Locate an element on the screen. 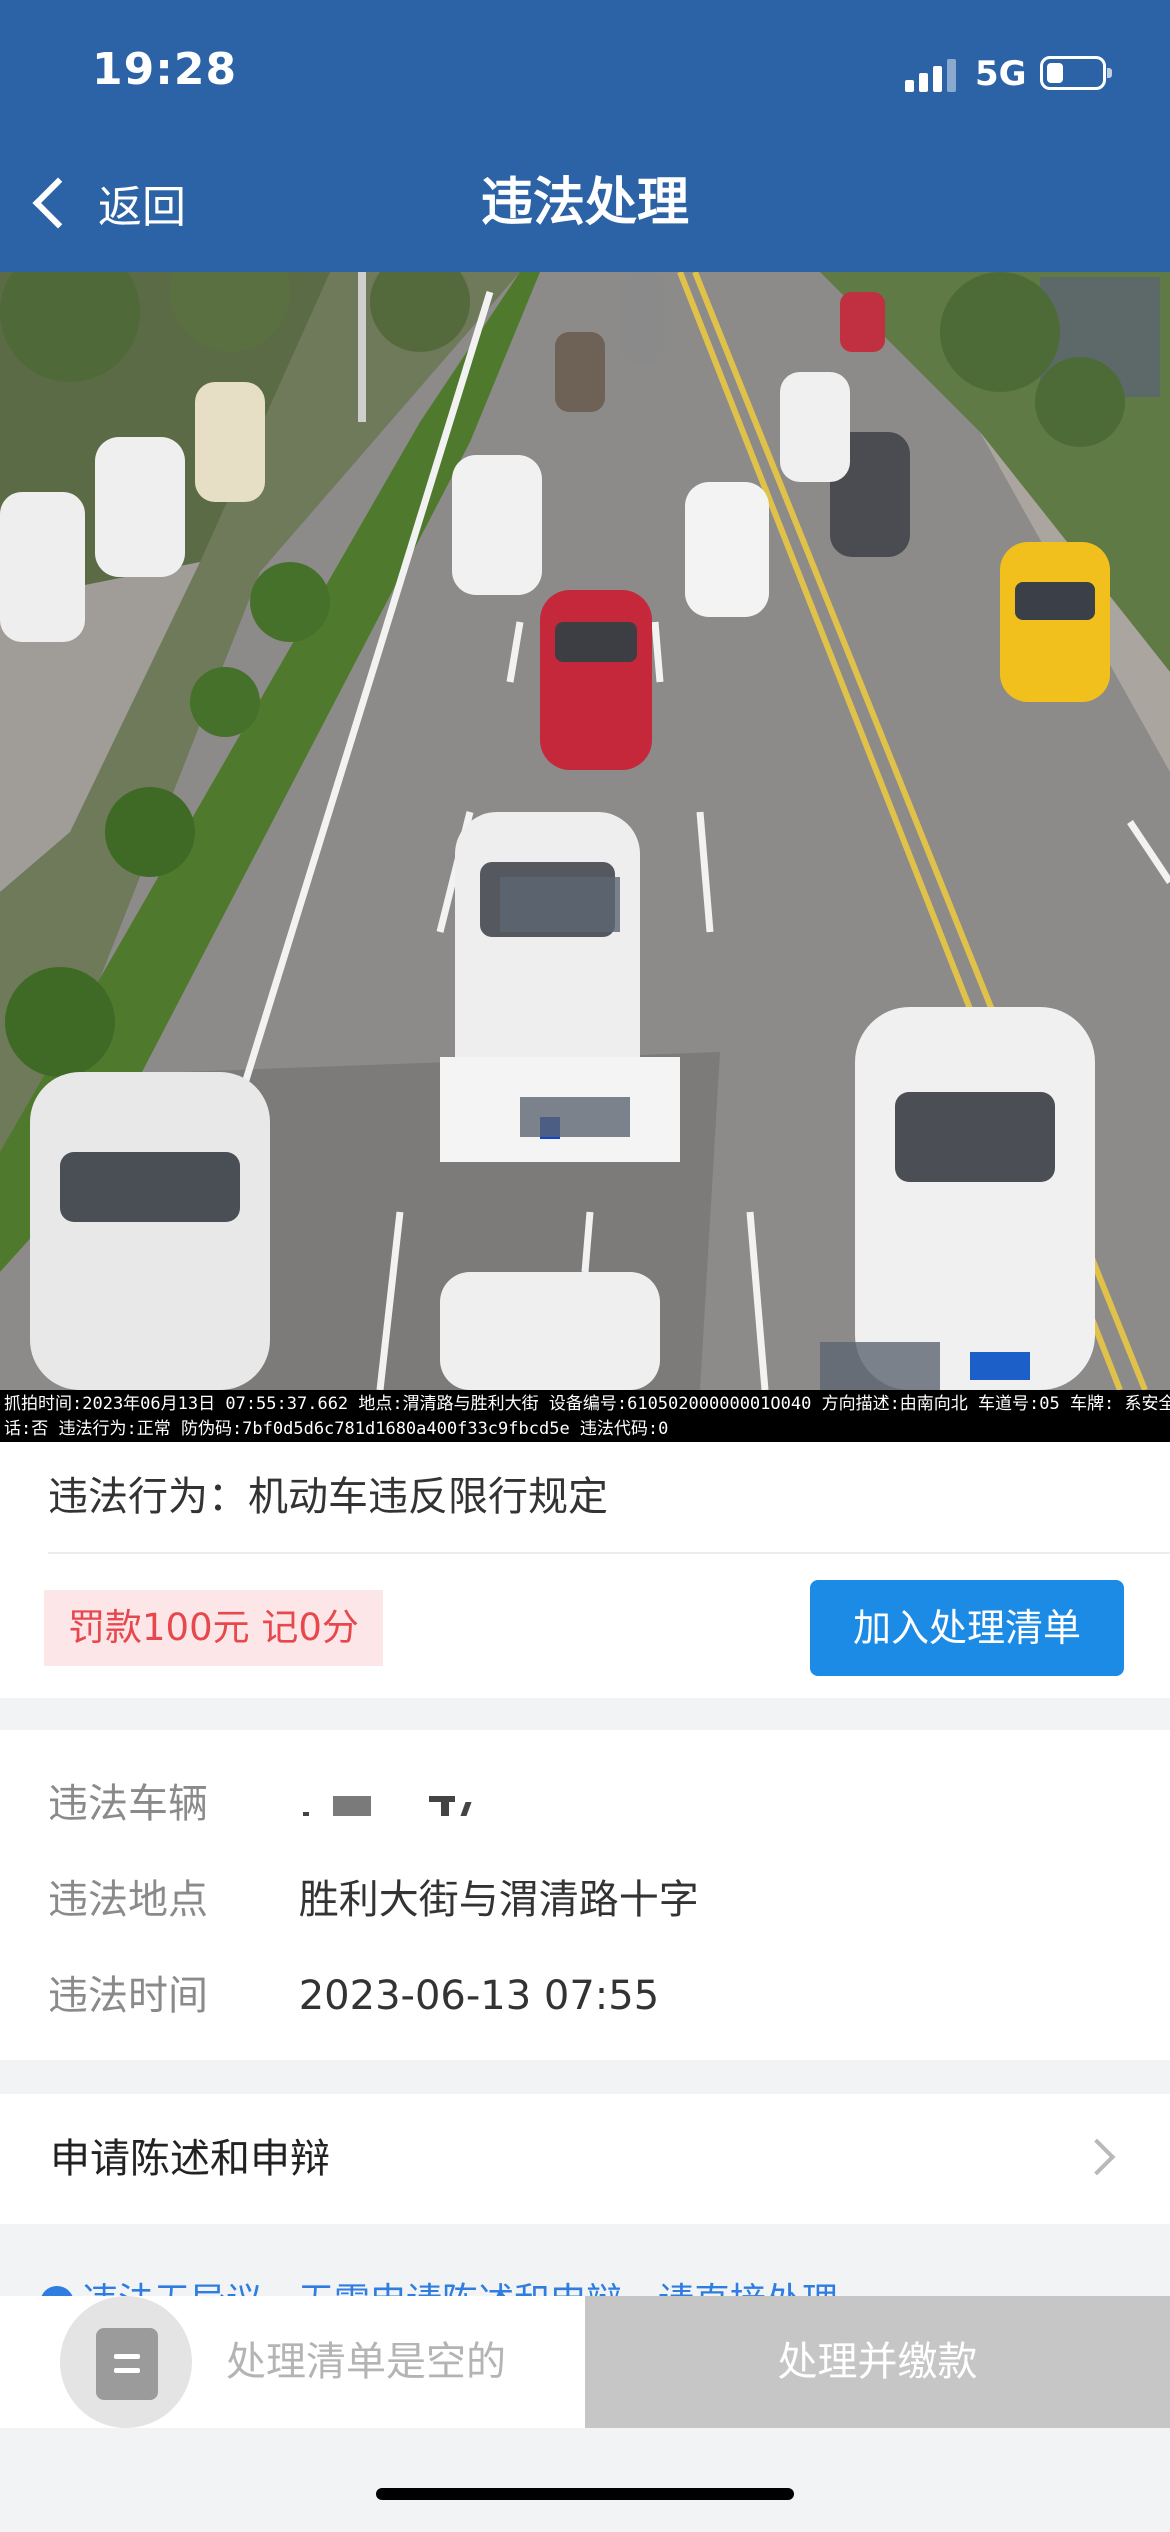 This screenshot has height=2532, width=1170. back-label: 返回 is located at coordinates (142, 207).